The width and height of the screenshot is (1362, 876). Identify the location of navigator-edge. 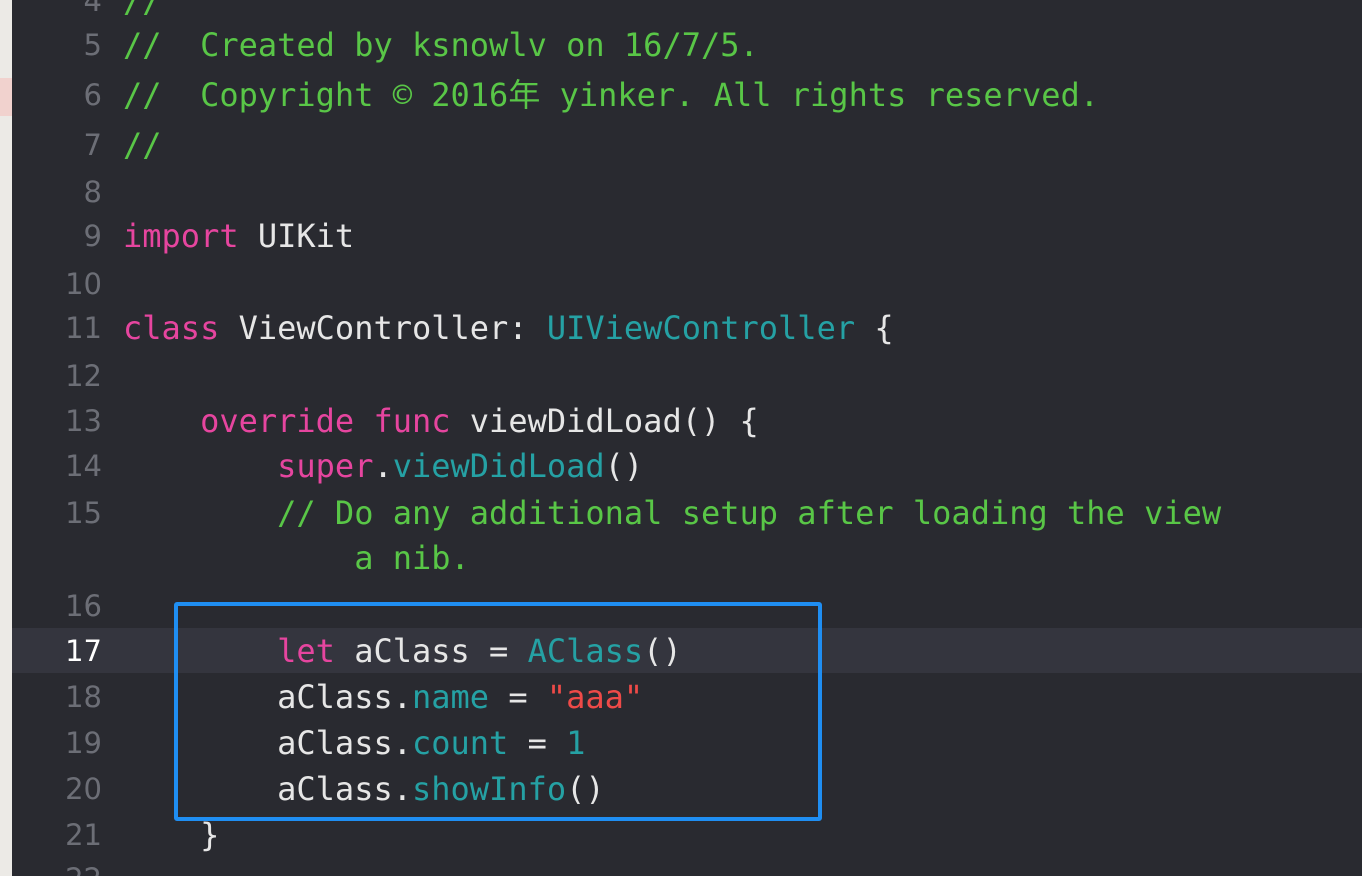
(6, 438).